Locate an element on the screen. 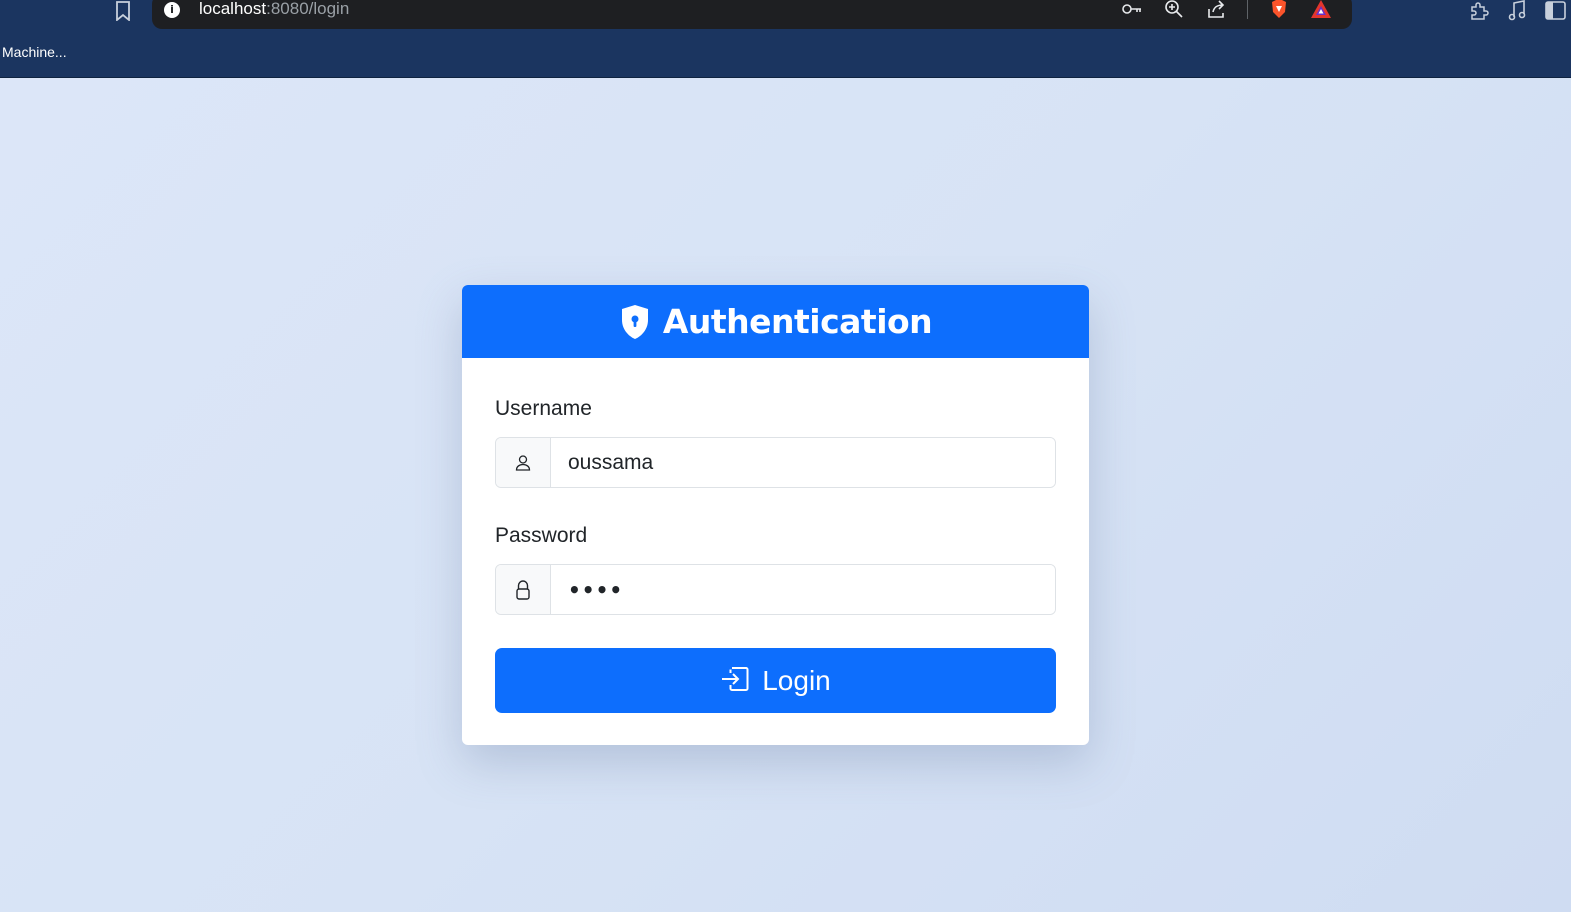 The width and height of the screenshot is (1571, 912). box-arrow-in-right-icon is located at coordinates (735, 680).